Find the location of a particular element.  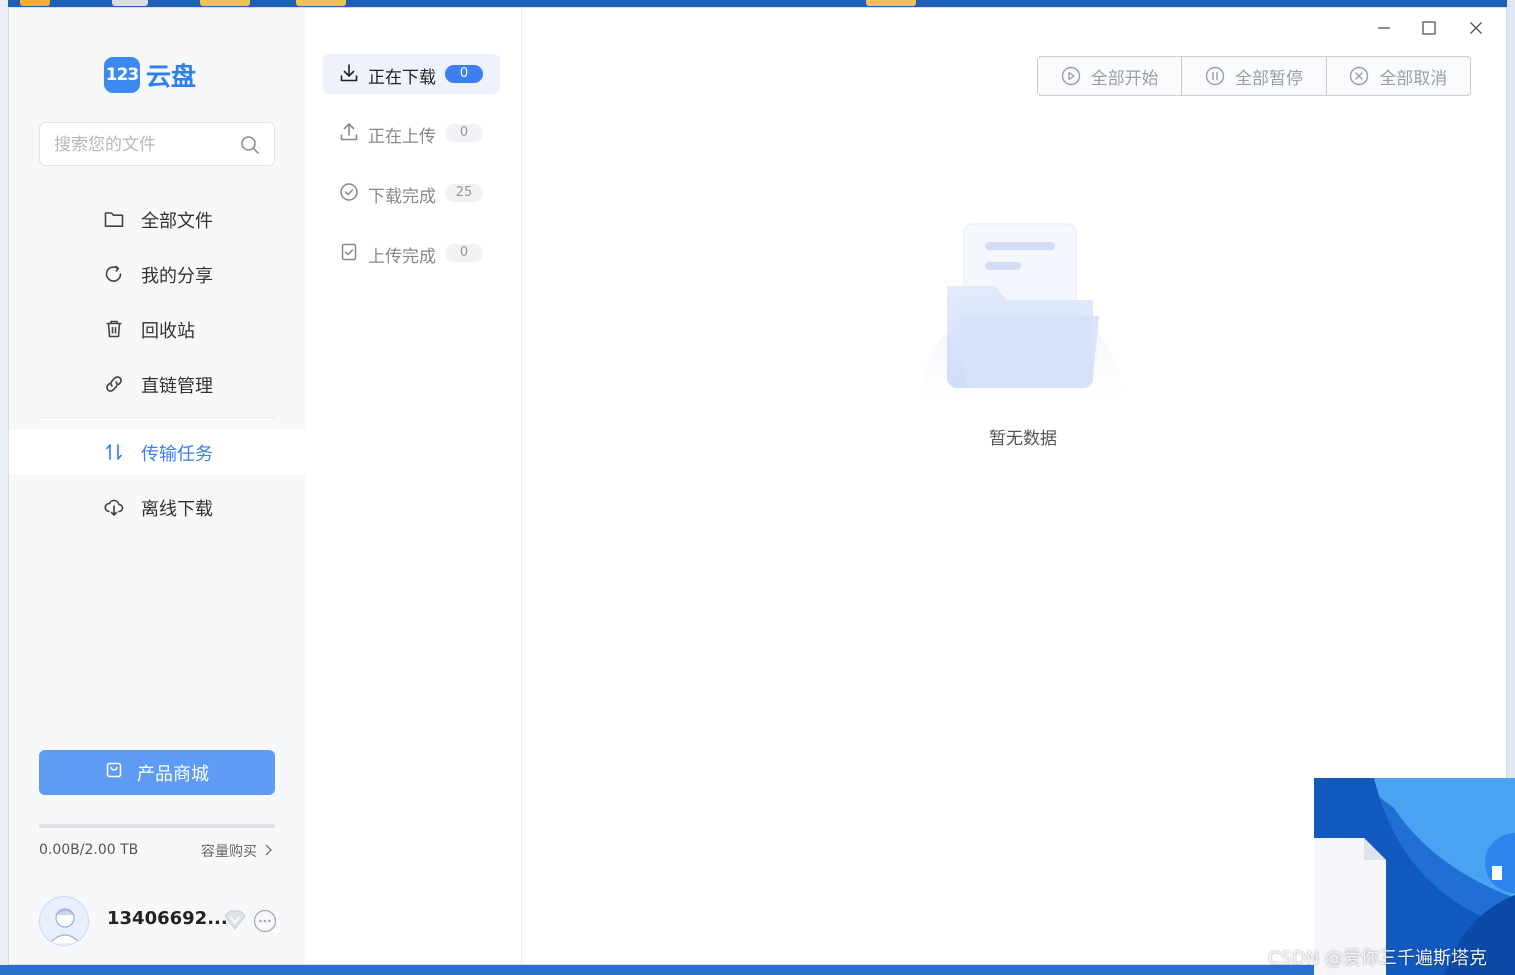

sidebar-item-recycle-bin: 回收站 is located at coordinates (157, 329).